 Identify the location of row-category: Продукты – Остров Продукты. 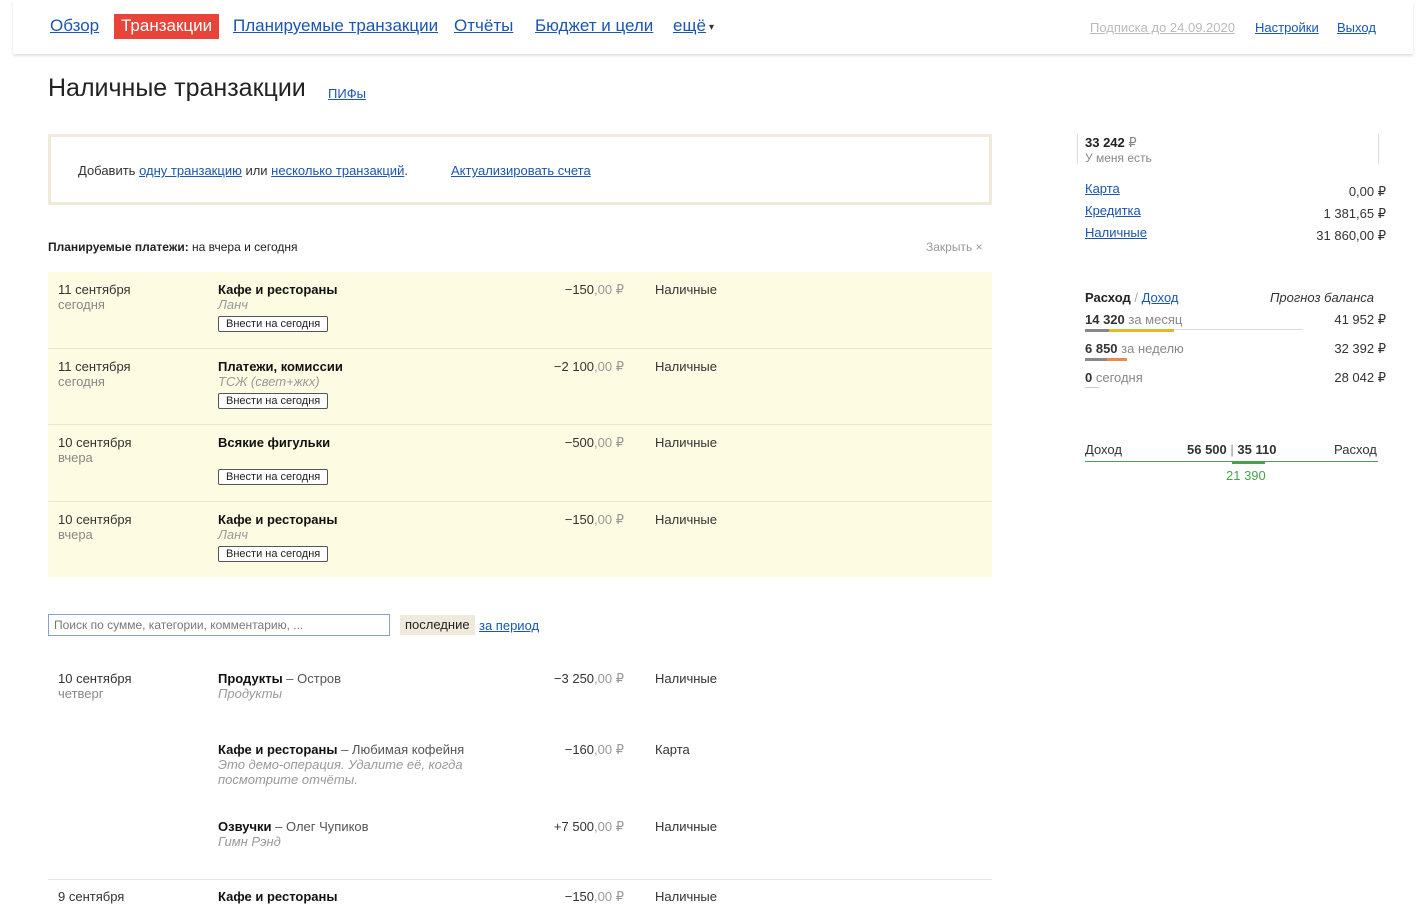
(280, 686).